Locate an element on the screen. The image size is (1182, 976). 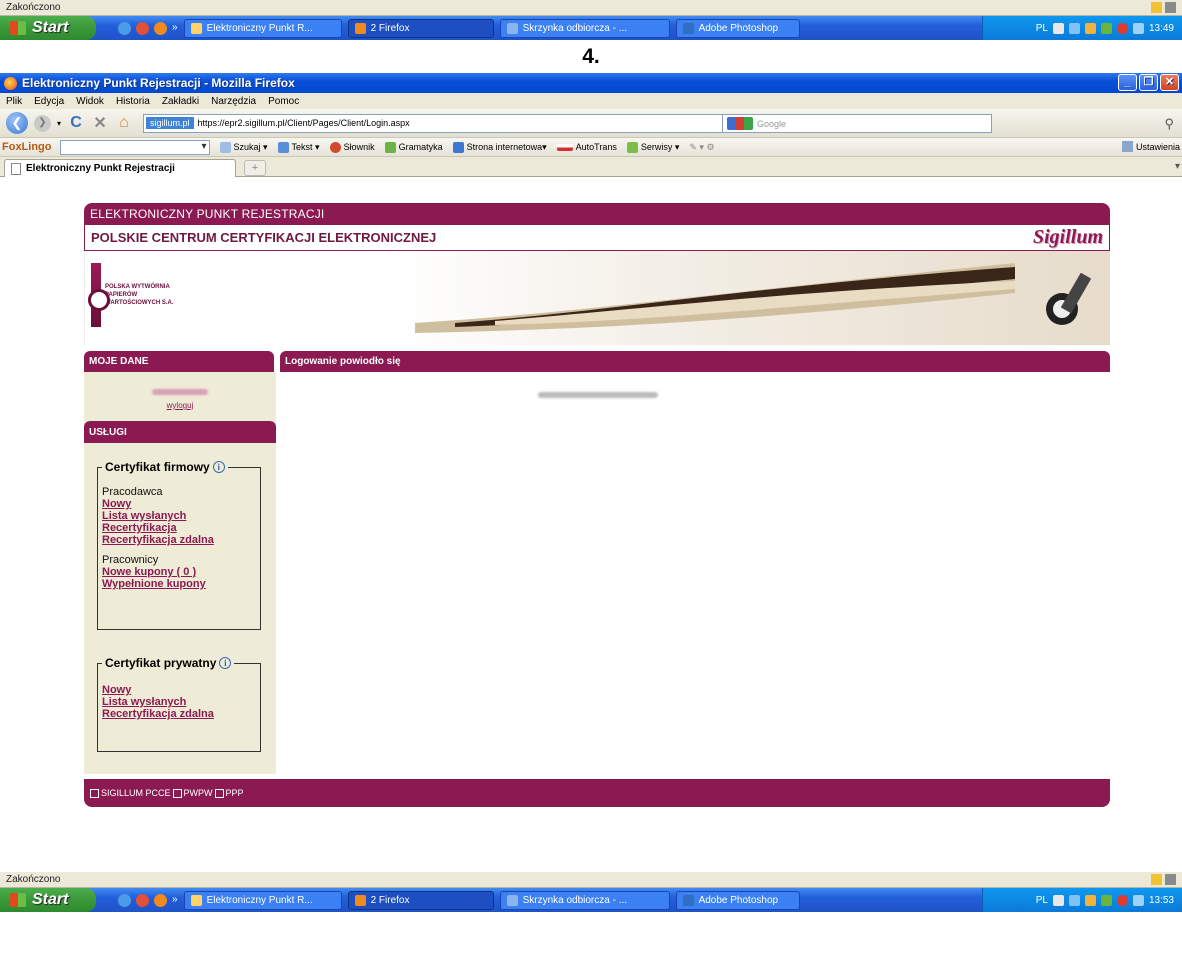
foxlingo-logo: FoxLingo is located at coordinates (27, 147).